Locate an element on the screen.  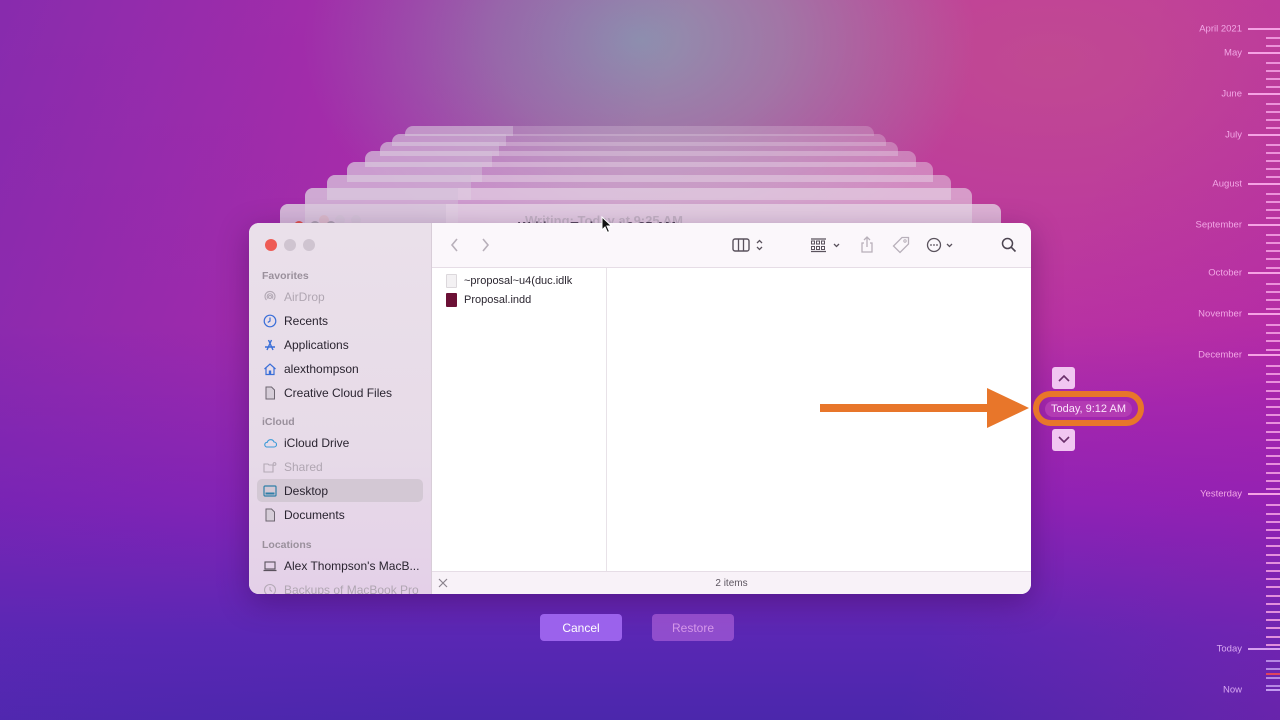
timeline-label: June is located at coordinates (1231, 94).